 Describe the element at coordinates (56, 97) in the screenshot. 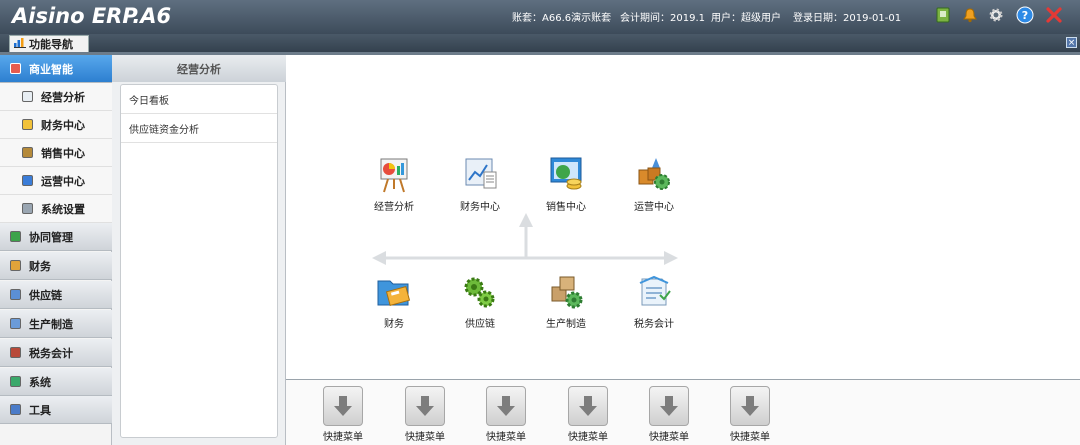

I see `sidebar-item-analysis: 经营分析` at that location.